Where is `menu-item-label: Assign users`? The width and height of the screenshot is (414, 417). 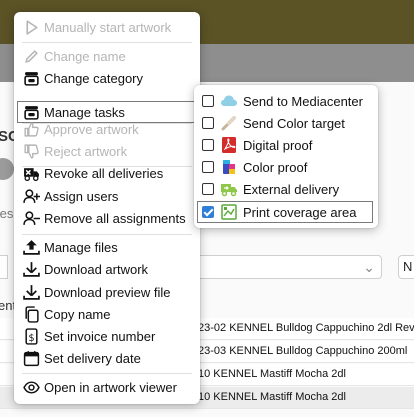 menu-item-label: Assign users is located at coordinates (81, 196).